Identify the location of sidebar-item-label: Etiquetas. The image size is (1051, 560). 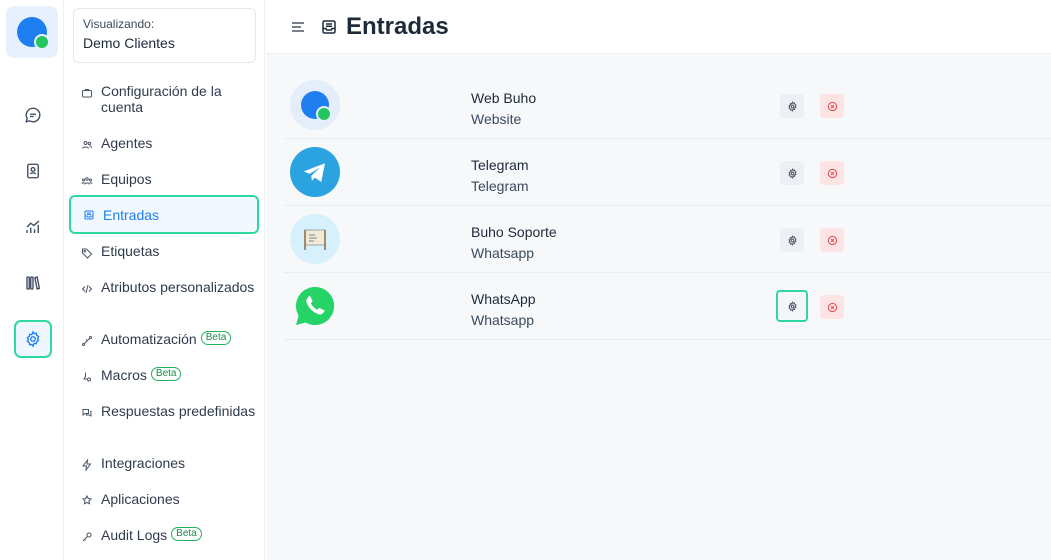
(130, 251).